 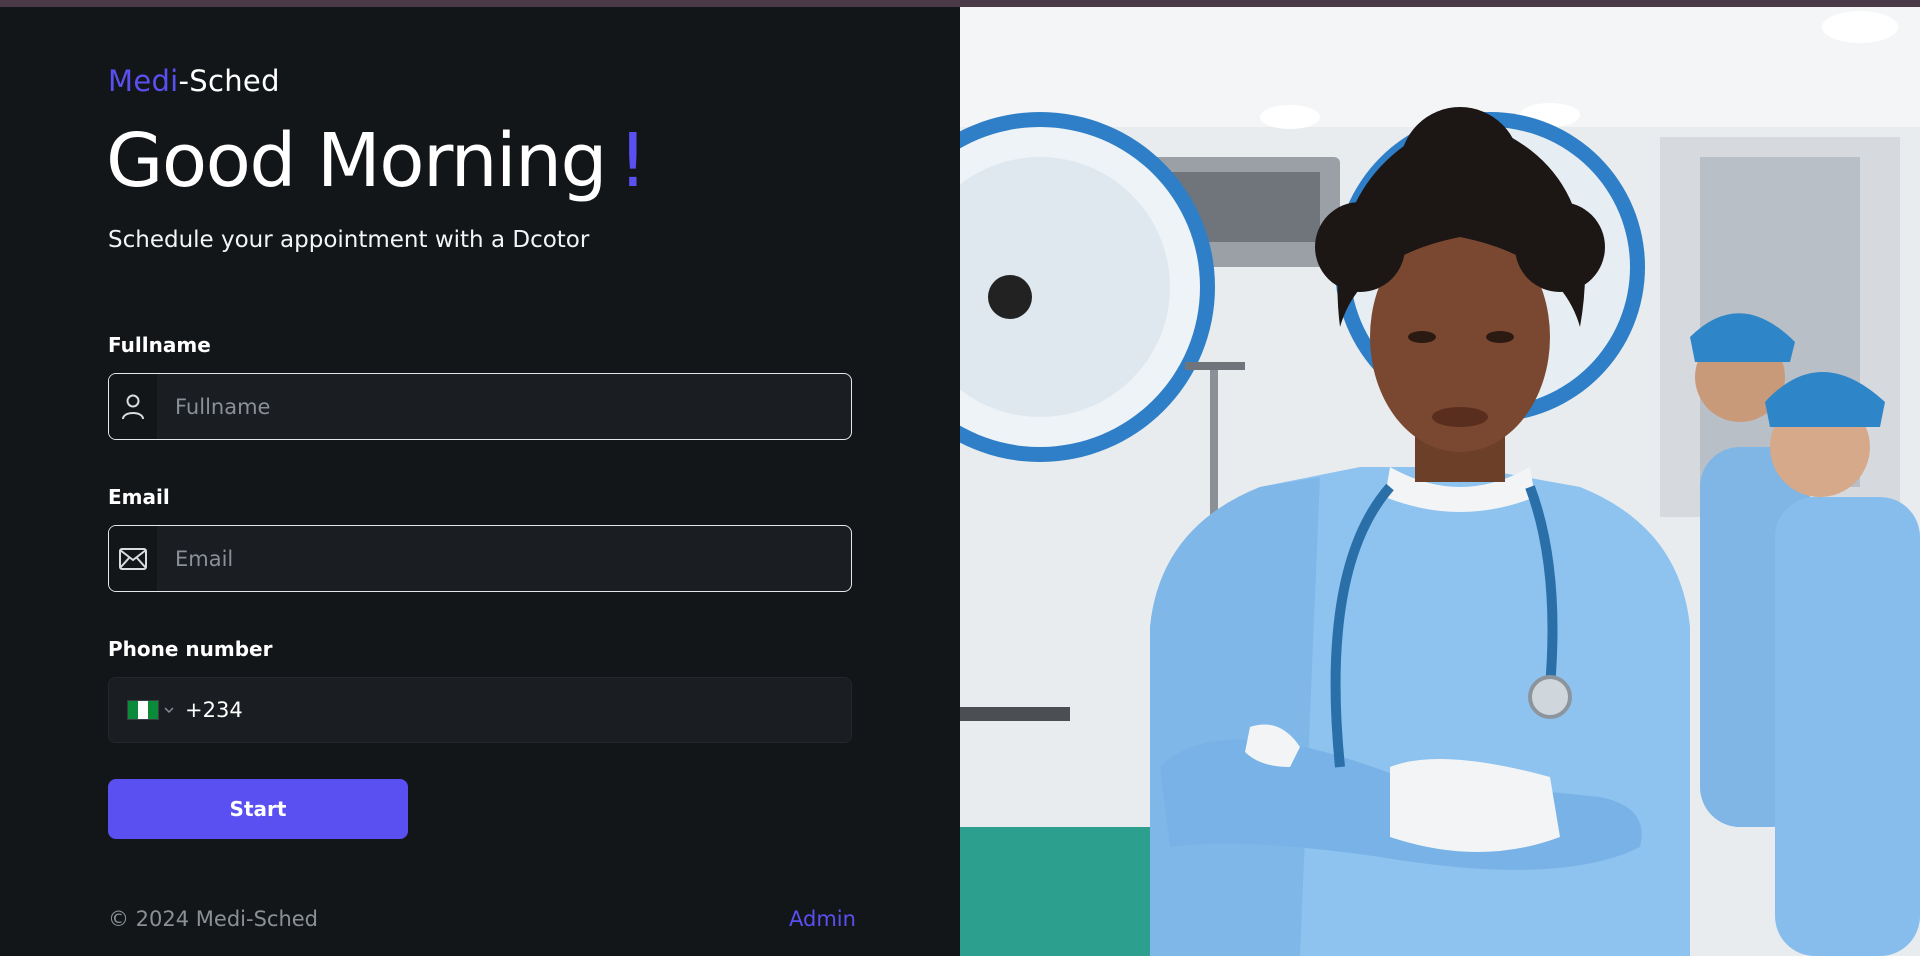 I want to click on brand-logo: Medi-Sched, so click(x=194, y=81).